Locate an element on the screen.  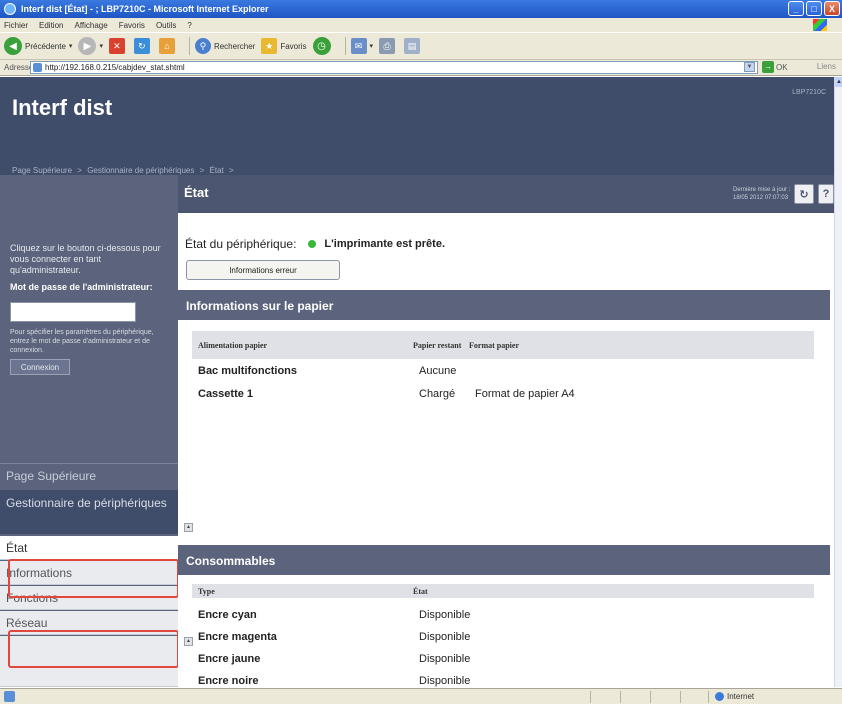
breadcrumb-top: Page Supérieure is located at coordinates (42, 170).